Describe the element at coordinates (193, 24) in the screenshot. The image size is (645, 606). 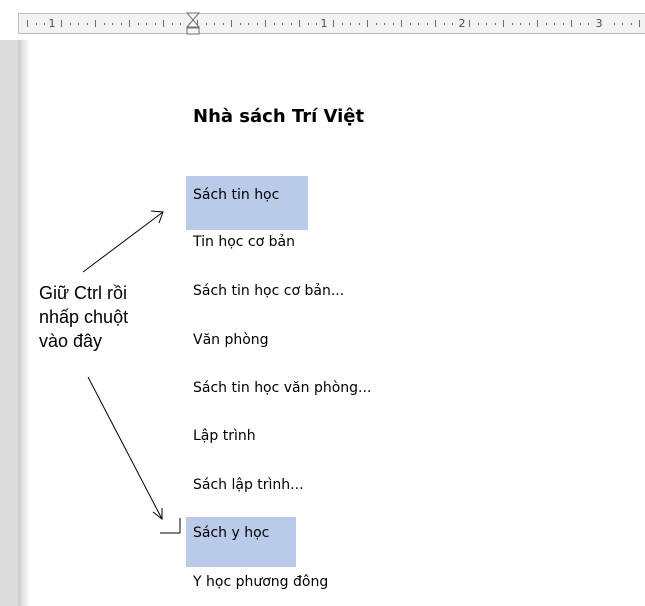
I see `indent-marker-icon` at that location.